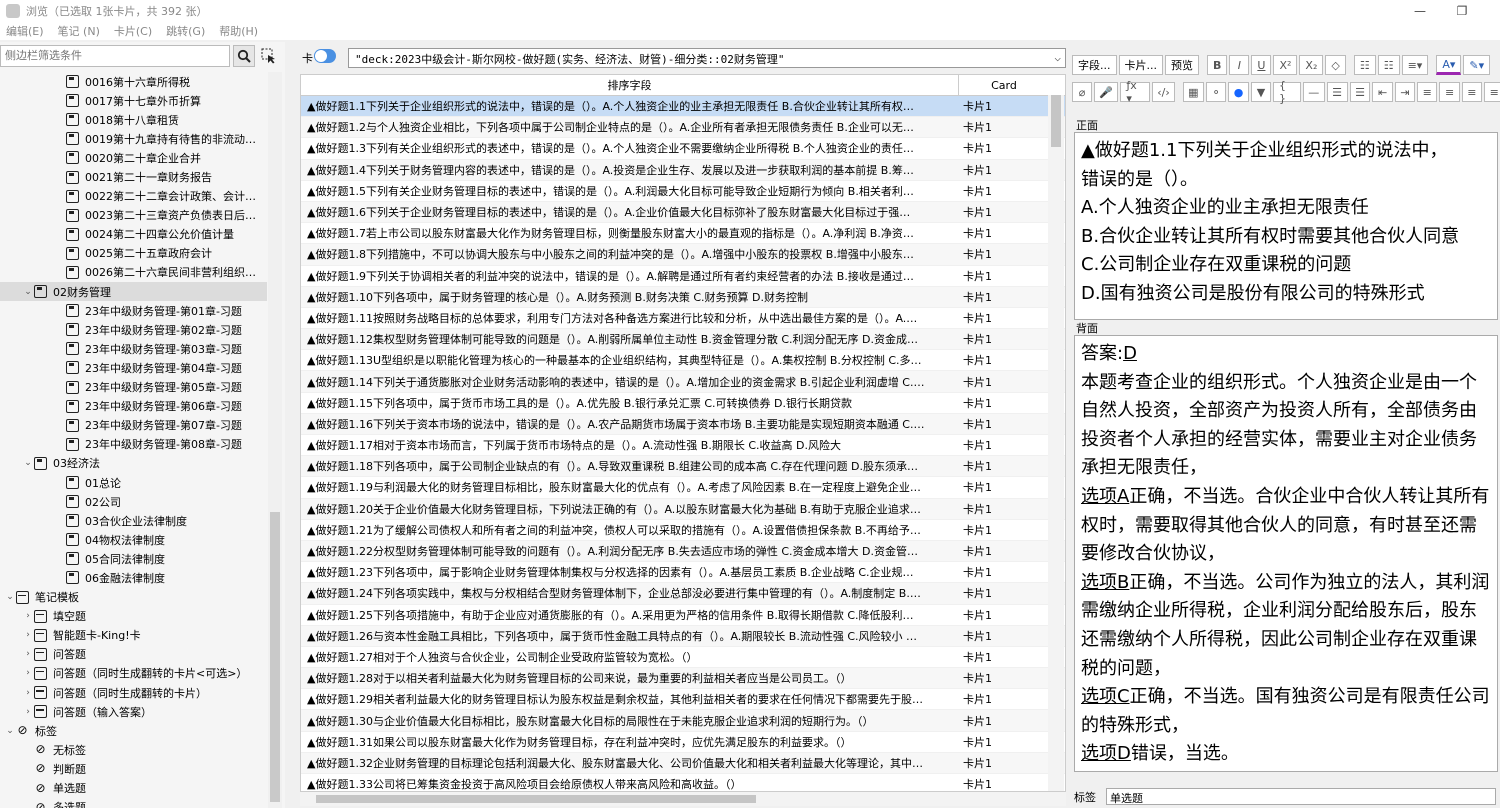  I want to click on sidebar-tree-item: 02公司, so click(133, 501).